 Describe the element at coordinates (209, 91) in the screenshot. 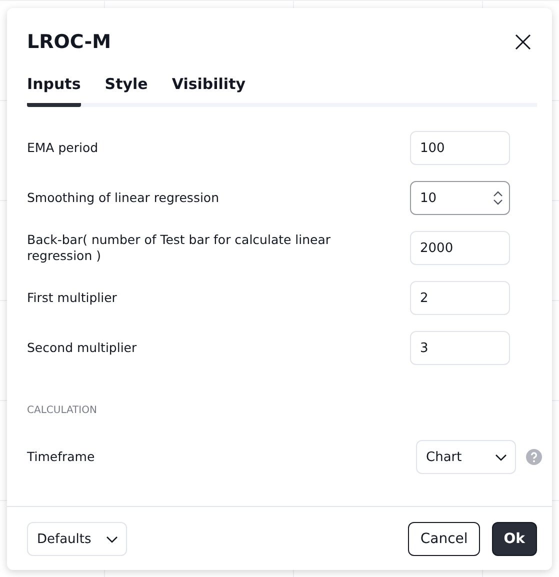

I see `tab: Visibility` at that location.